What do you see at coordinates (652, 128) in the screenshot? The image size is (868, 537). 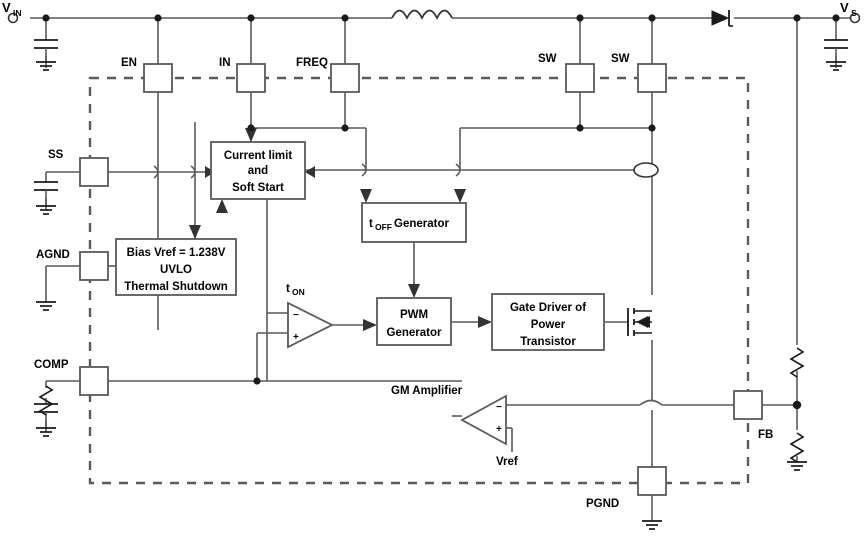 I see `dot-sw2-bus` at bounding box center [652, 128].